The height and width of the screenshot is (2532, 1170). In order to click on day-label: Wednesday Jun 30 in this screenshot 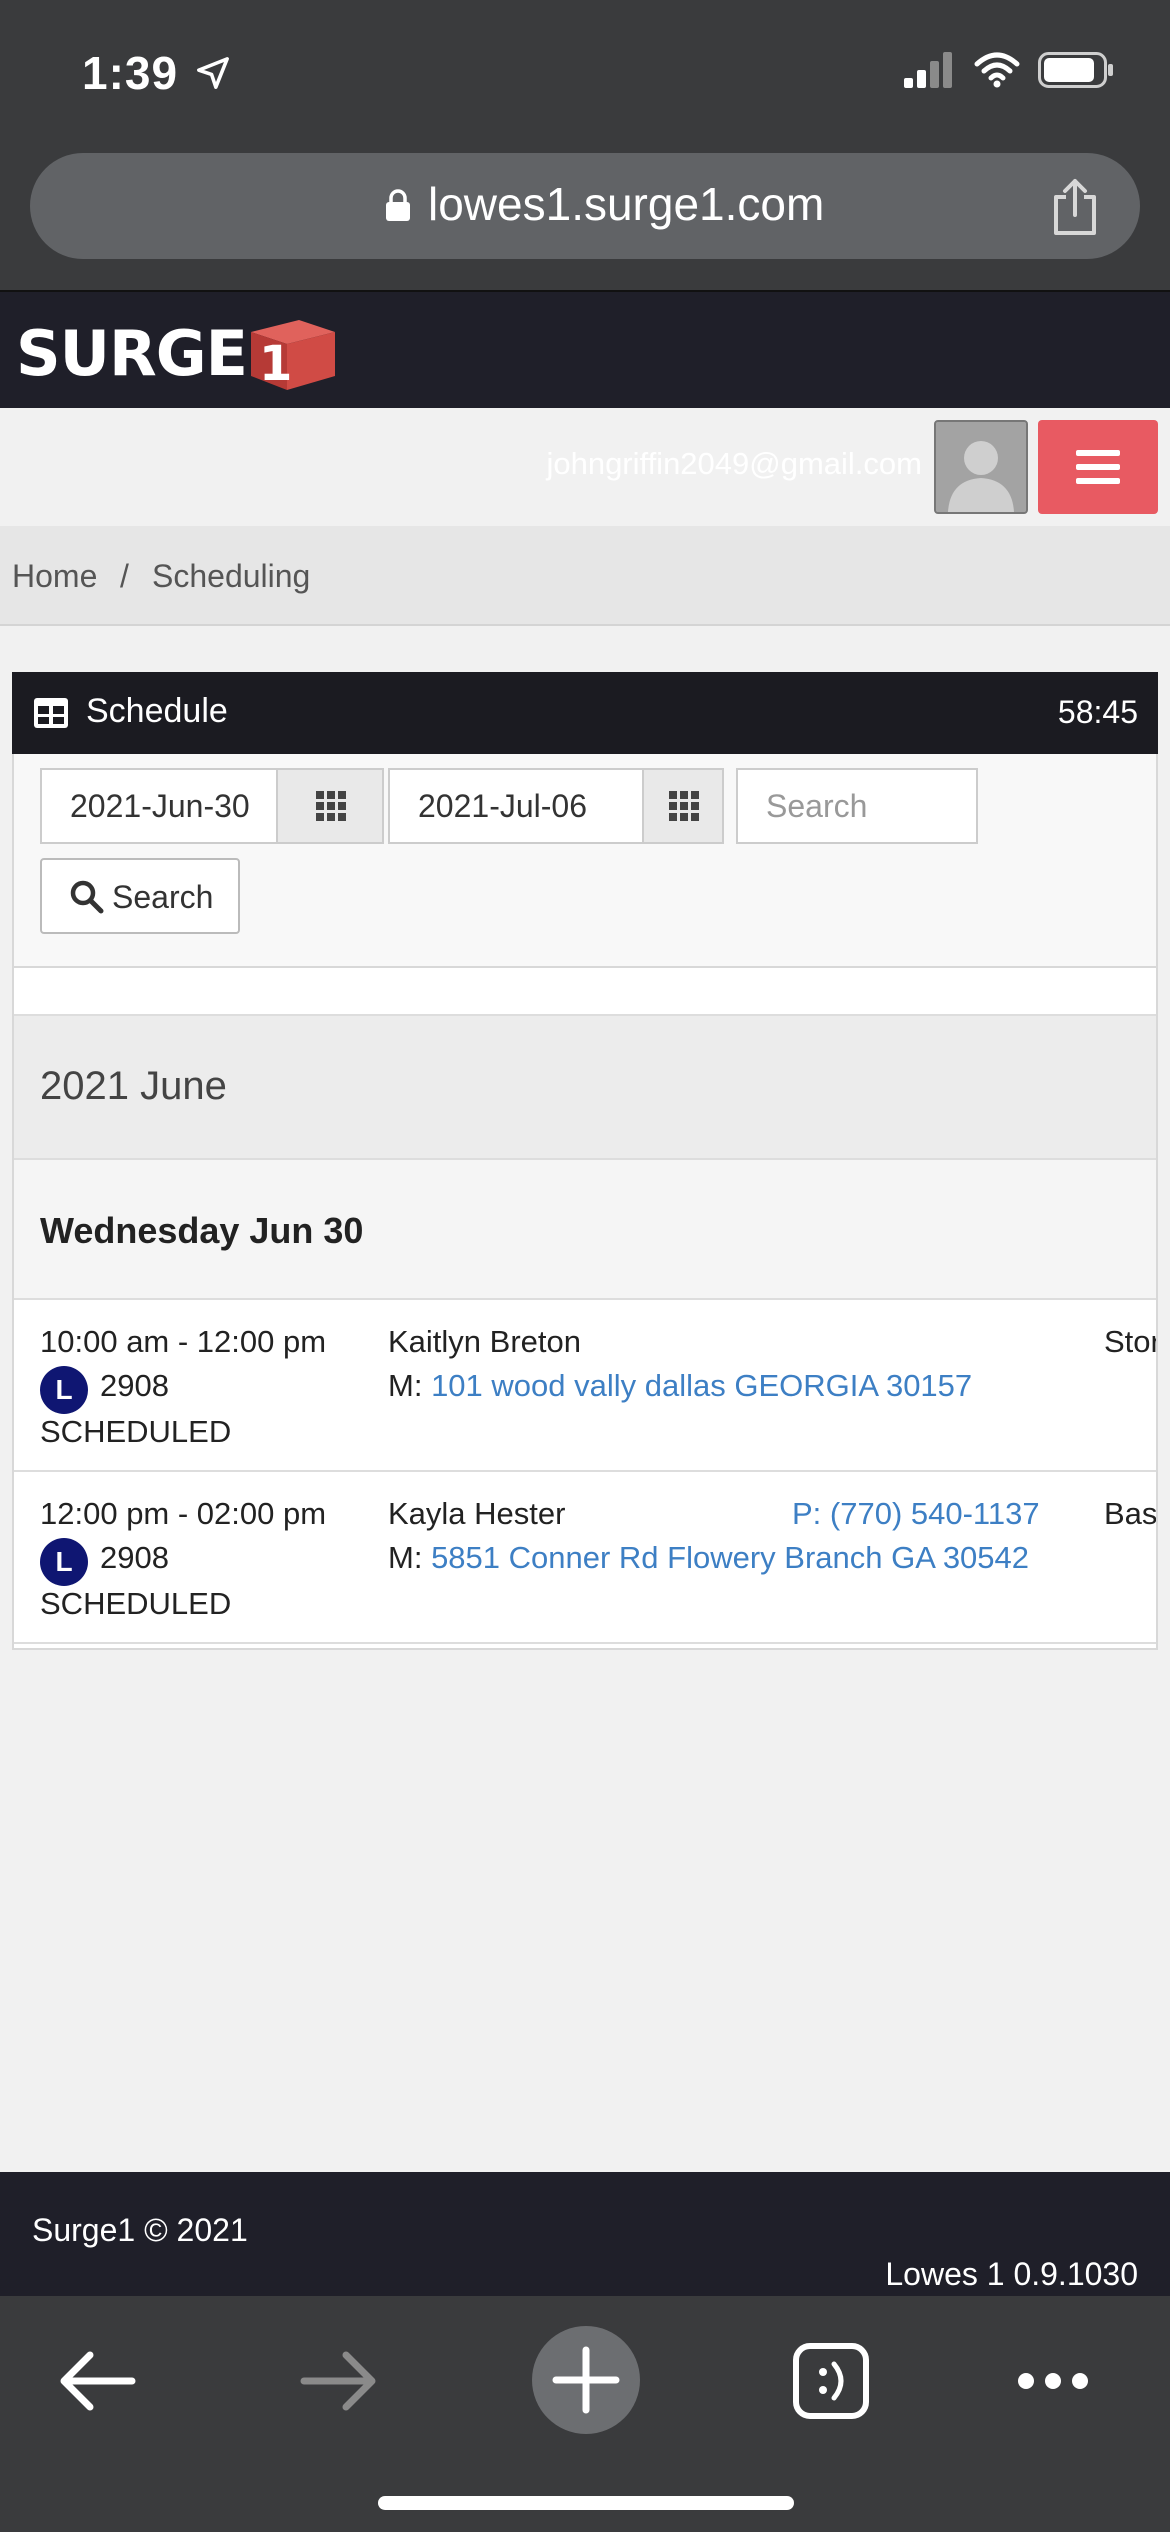, I will do `click(202, 1230)`.